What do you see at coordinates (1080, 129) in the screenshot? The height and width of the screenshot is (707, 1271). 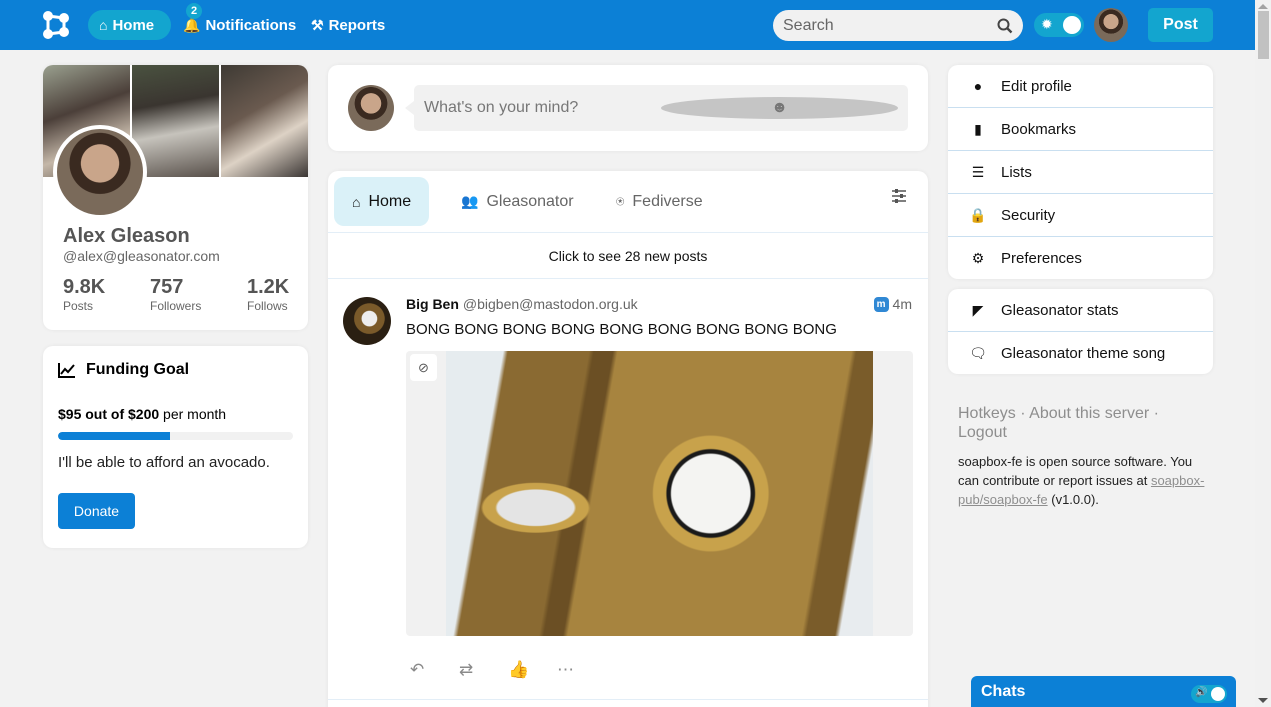 I see `menu-bookmarks: ▮ Bookmarks` at bounding box center [1080, 129].